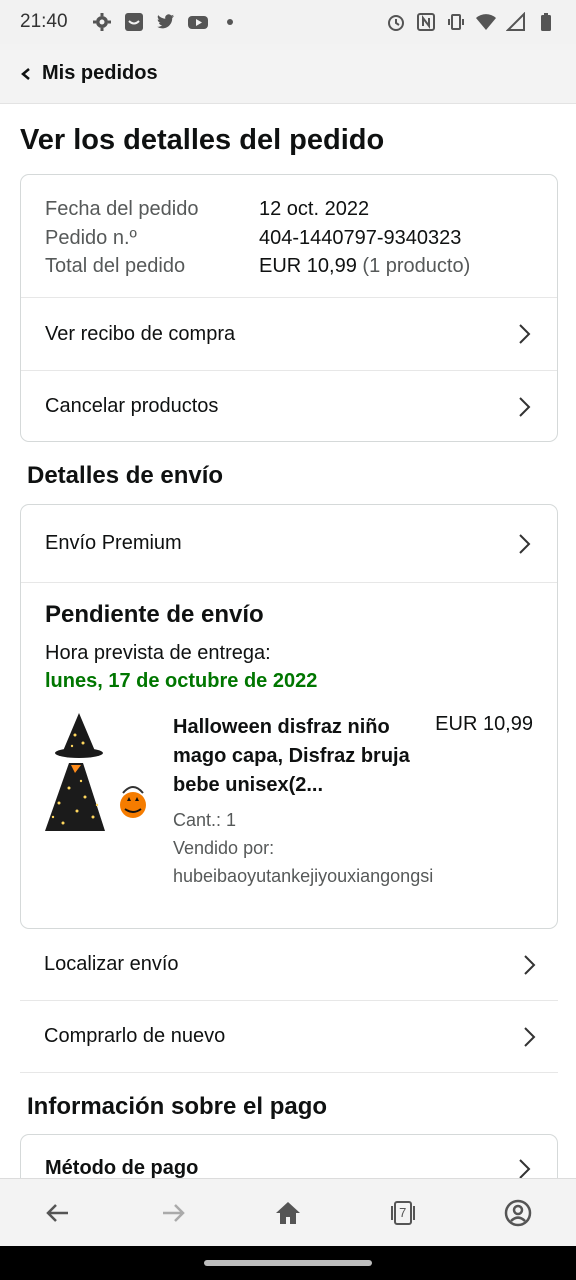  What do you see at coordinates (360, 237) in the screenshot?
I see `summary-value: 404-1440797-9340323` at bounding box center [360, 237].